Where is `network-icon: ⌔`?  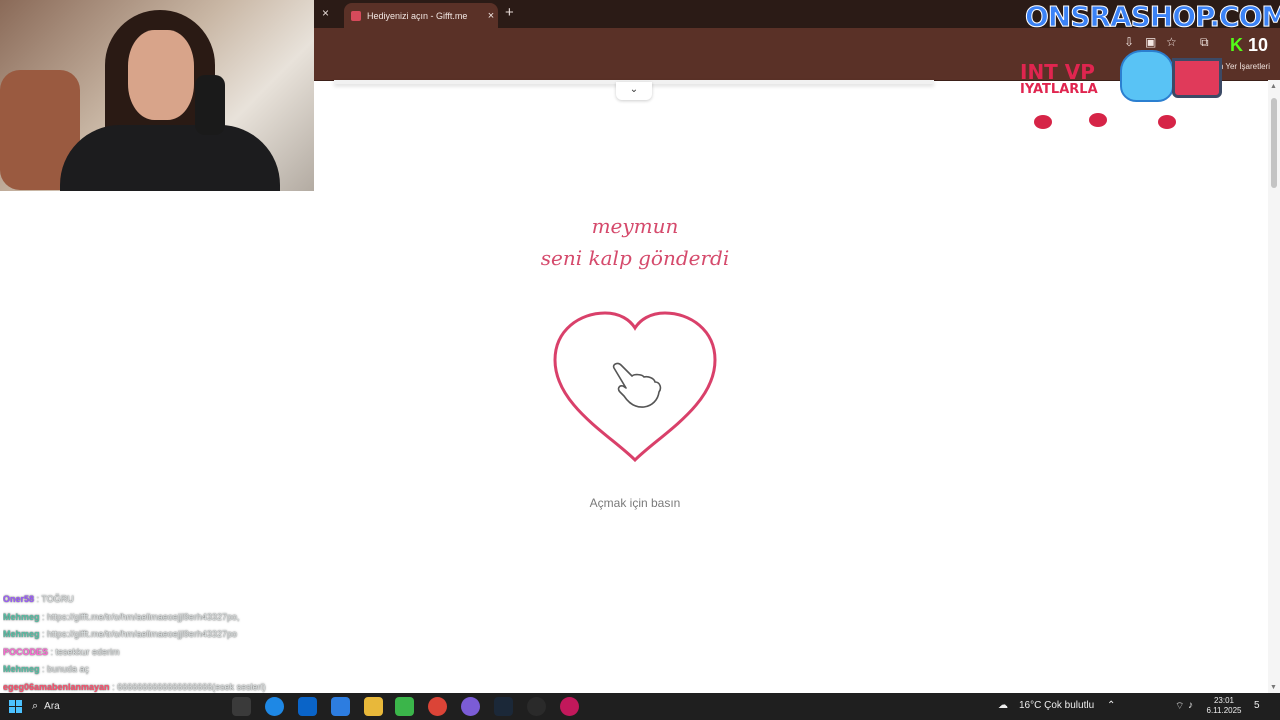 network-icon: ⌔ is located at coordinates (1179, 706).